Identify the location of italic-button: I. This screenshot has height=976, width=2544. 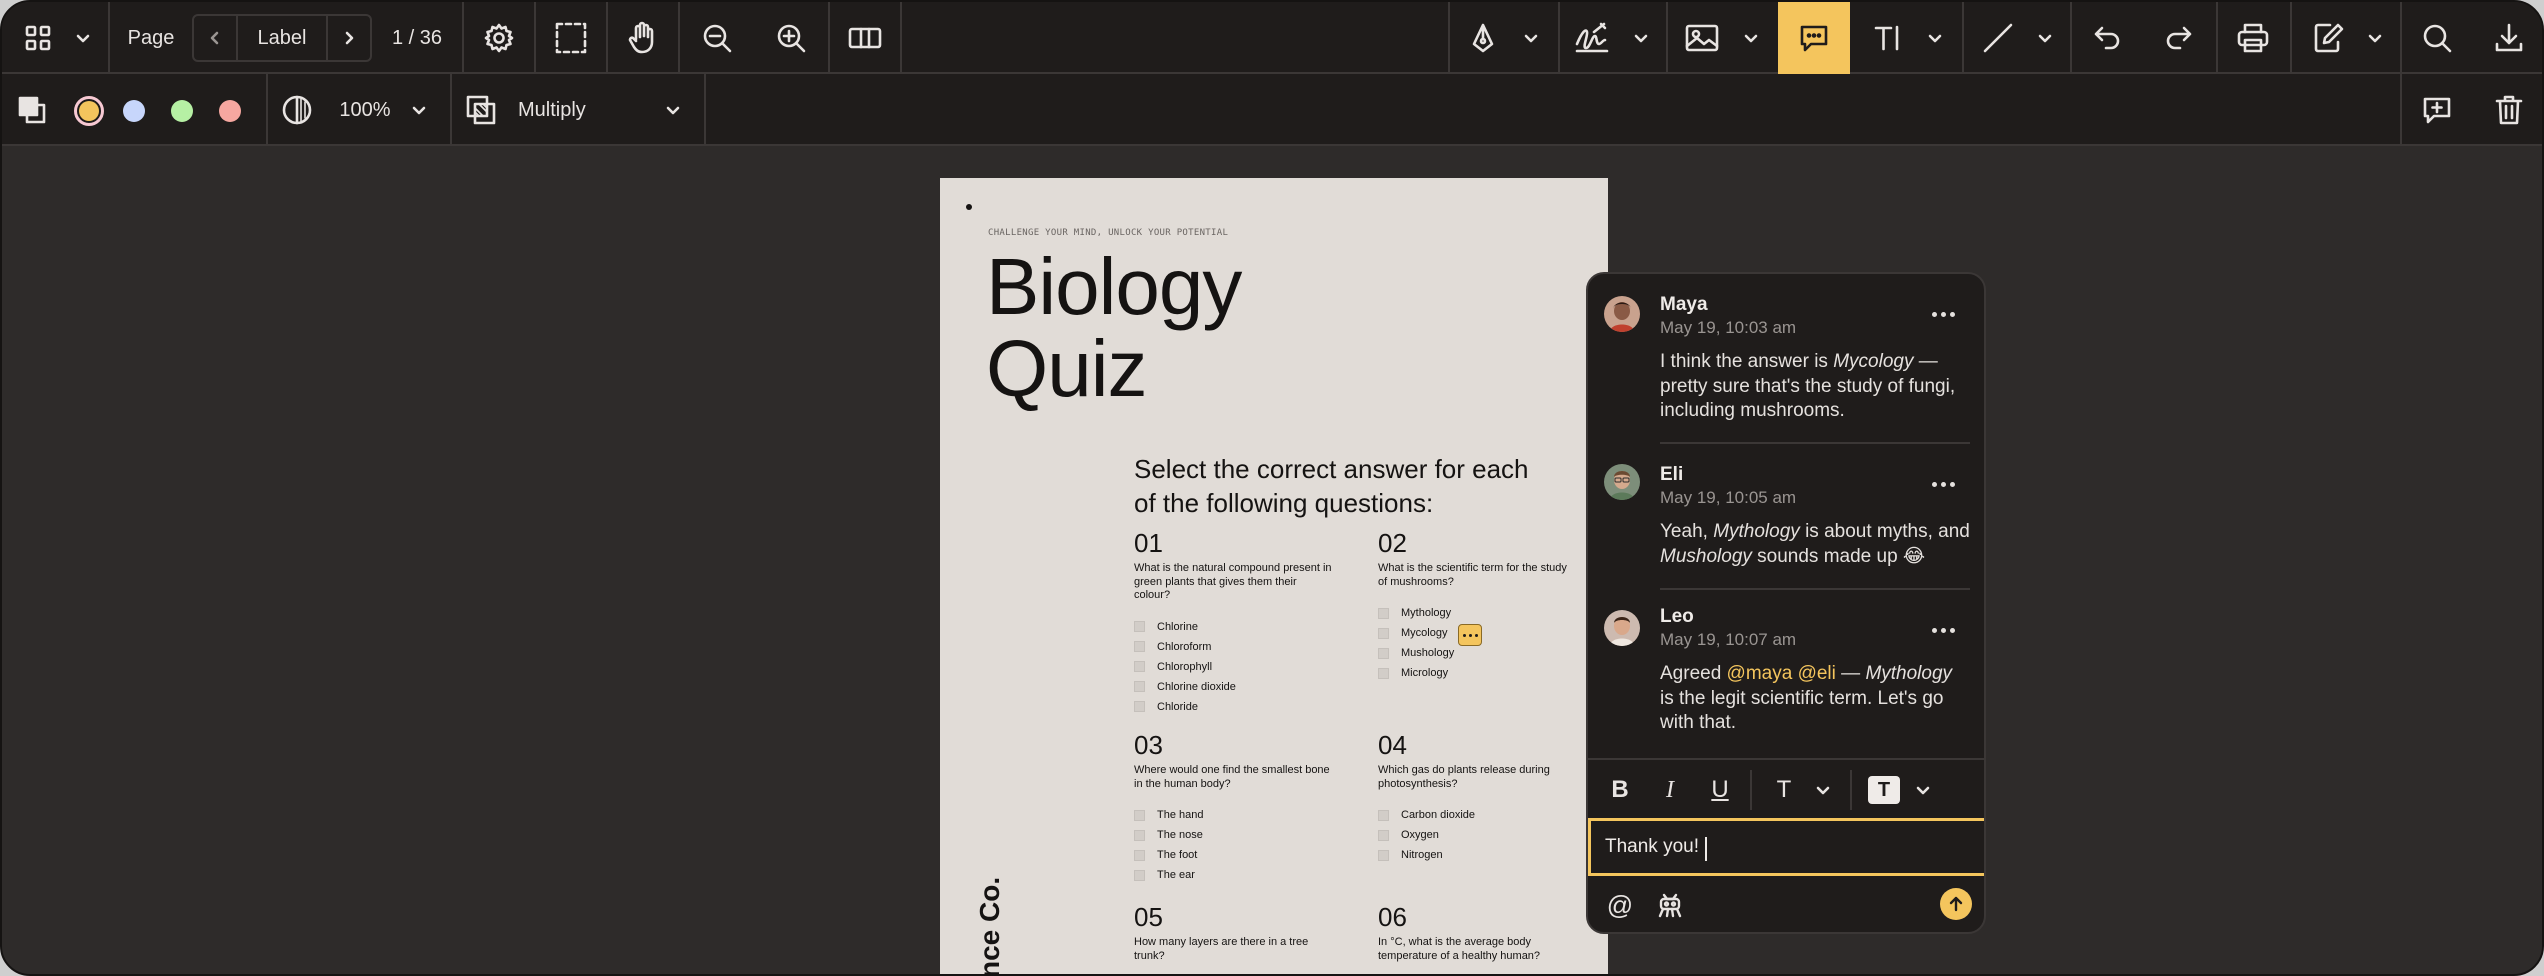
(1670, 790).